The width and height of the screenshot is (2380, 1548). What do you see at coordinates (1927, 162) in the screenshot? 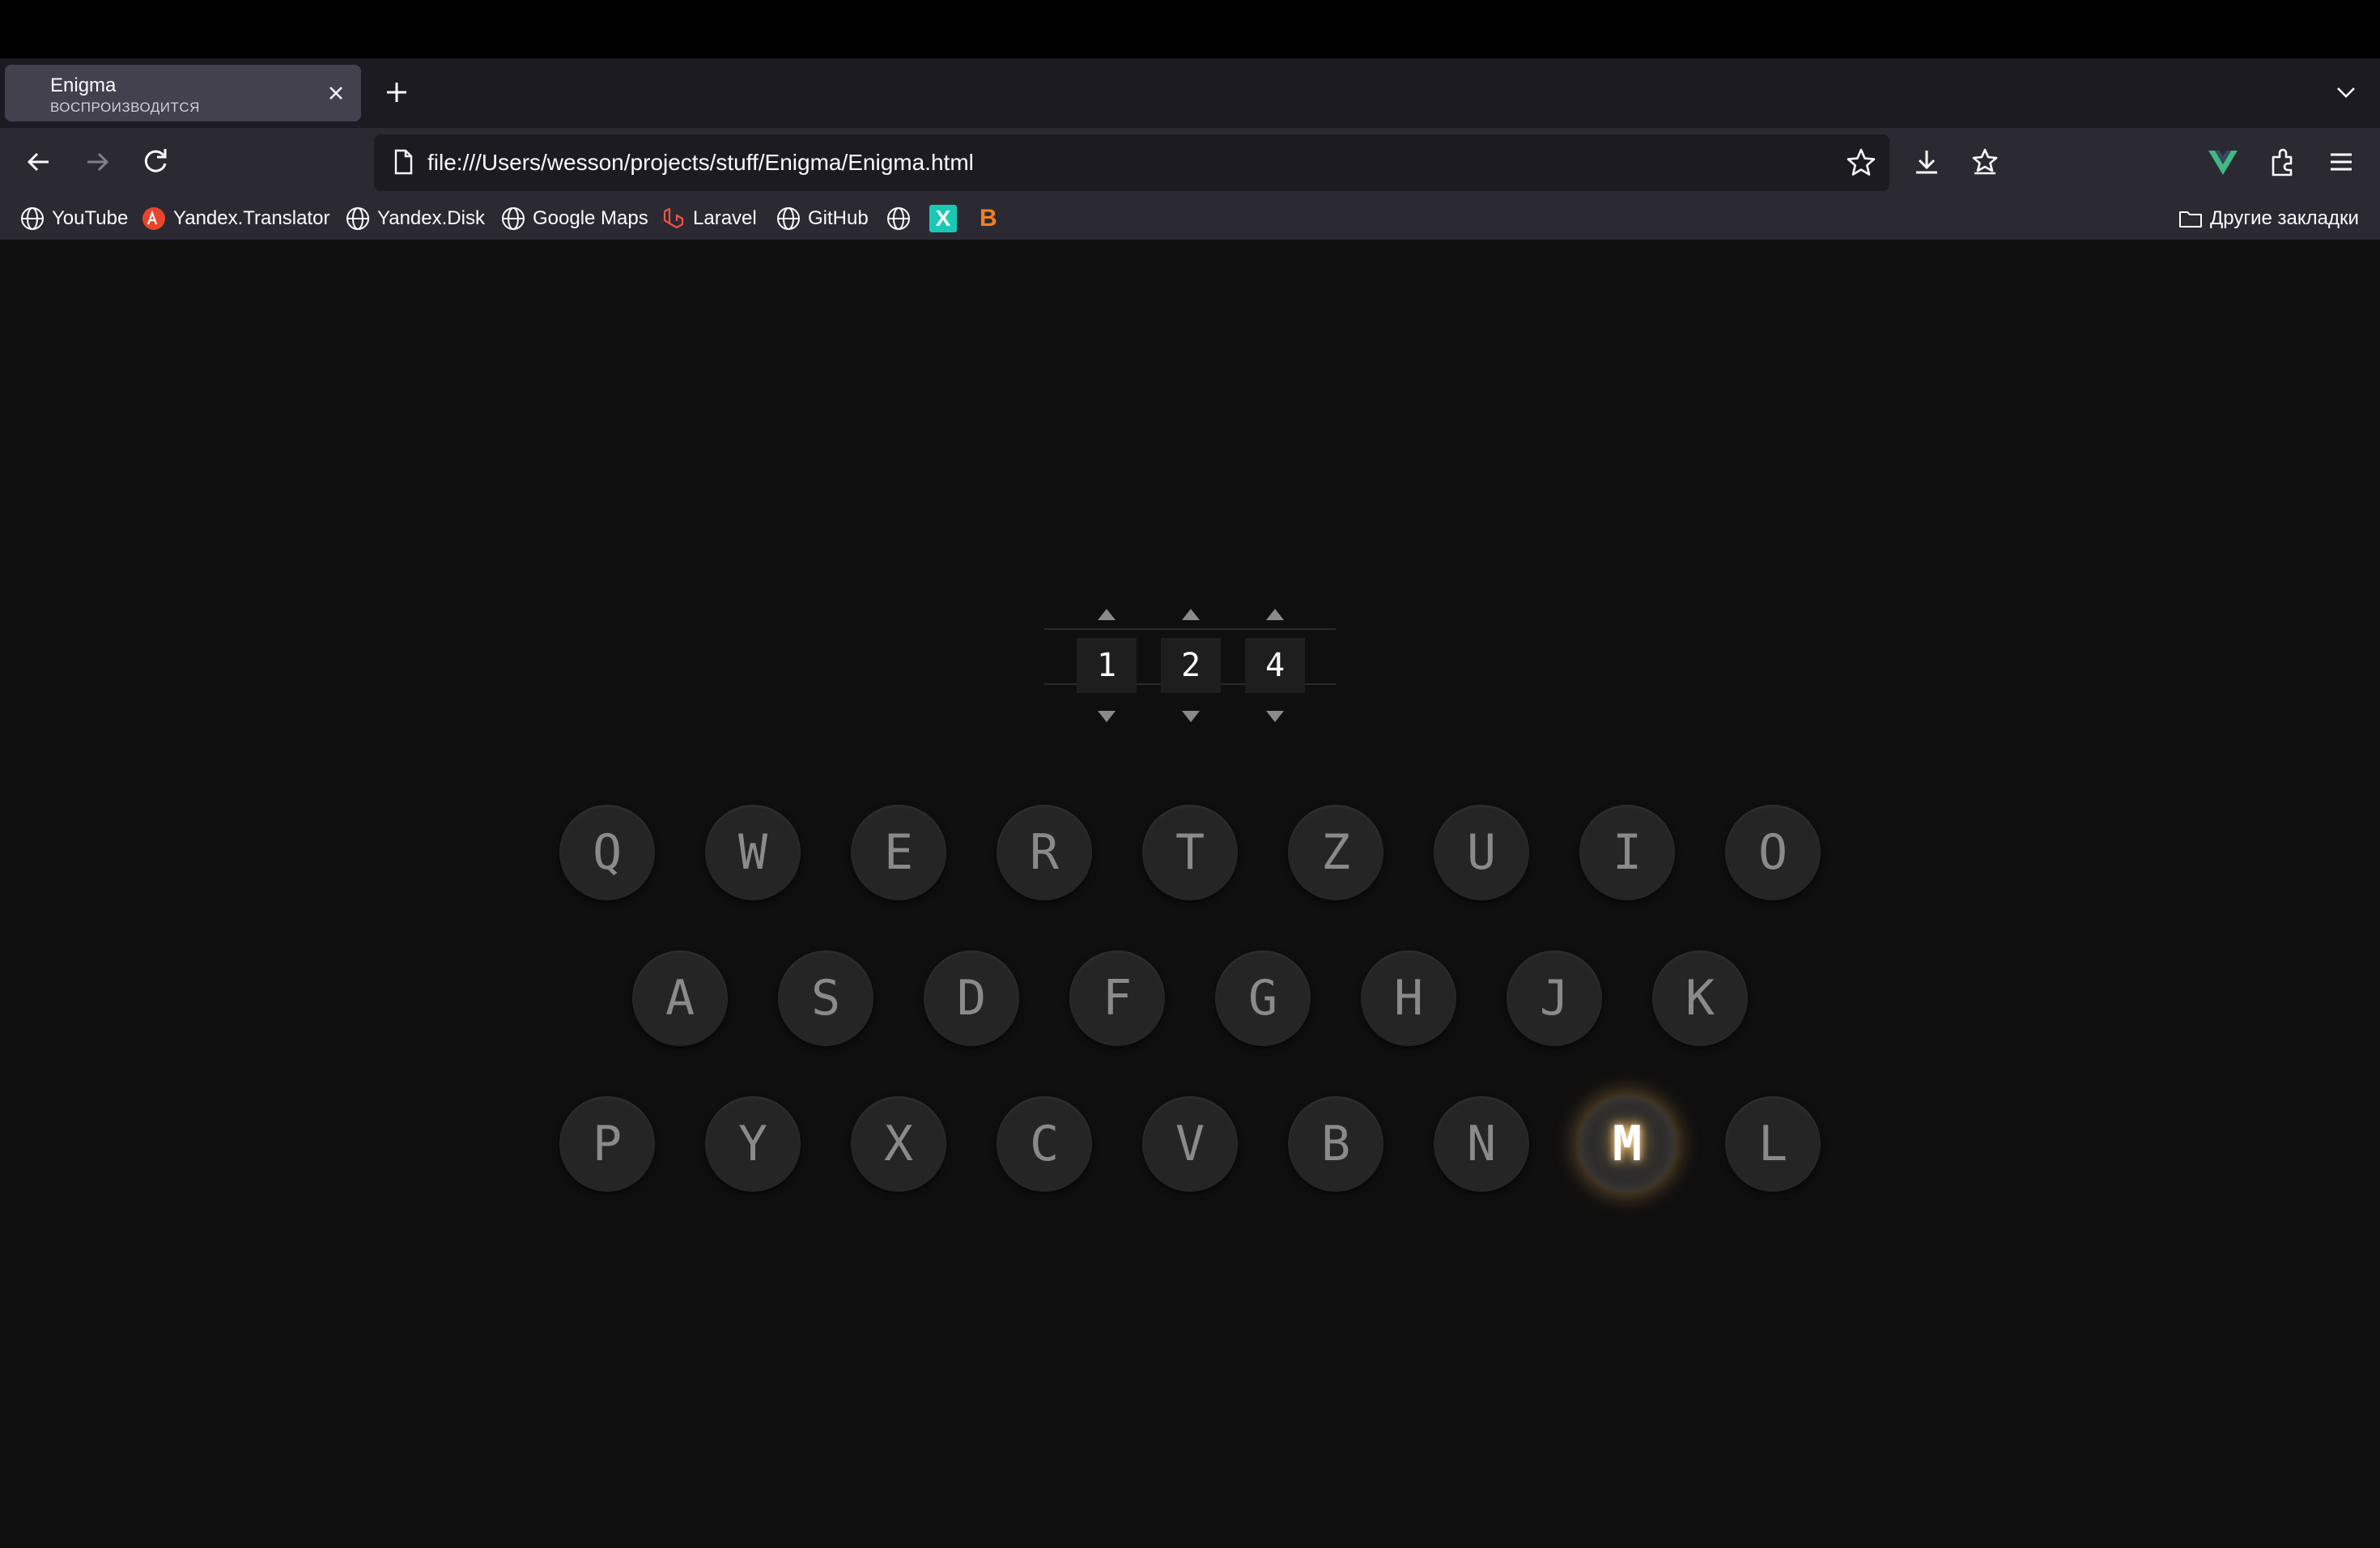
I see `download-icon` at bounding box center [1927, 162].